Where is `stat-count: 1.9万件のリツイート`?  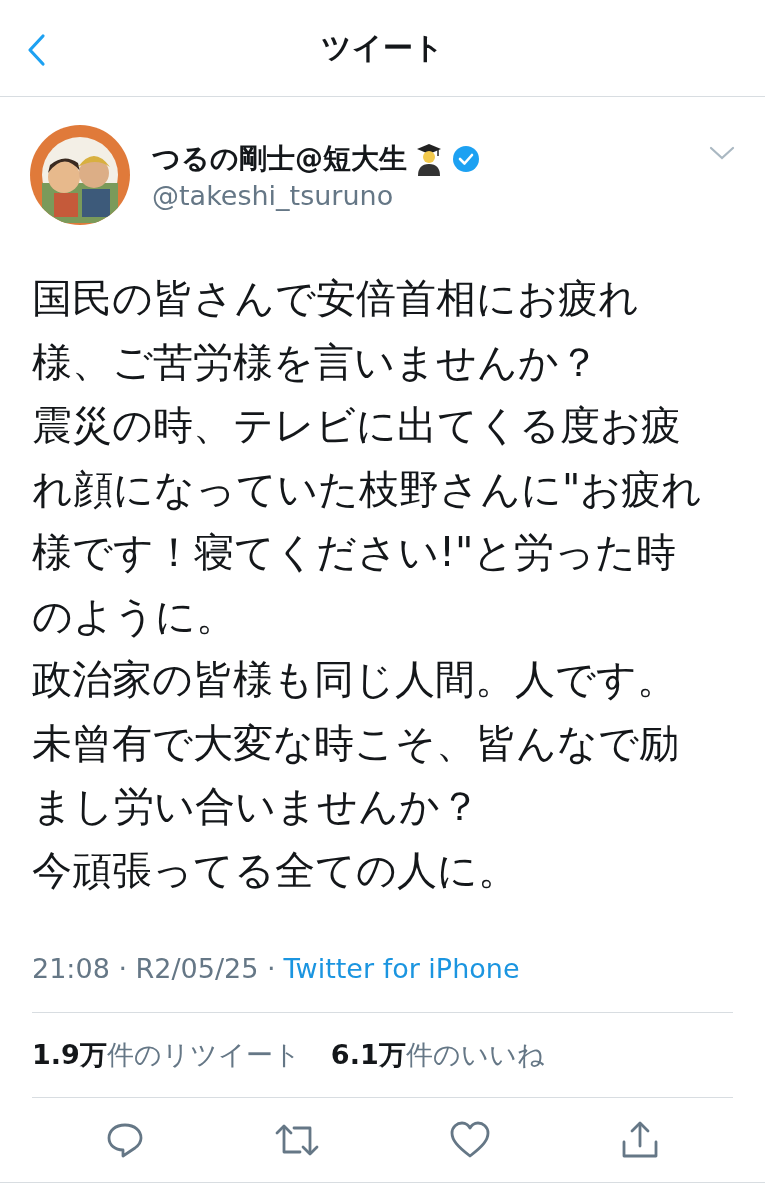
stat-count: 1.9万件のリツイート is located at coordinates (166, 1055).